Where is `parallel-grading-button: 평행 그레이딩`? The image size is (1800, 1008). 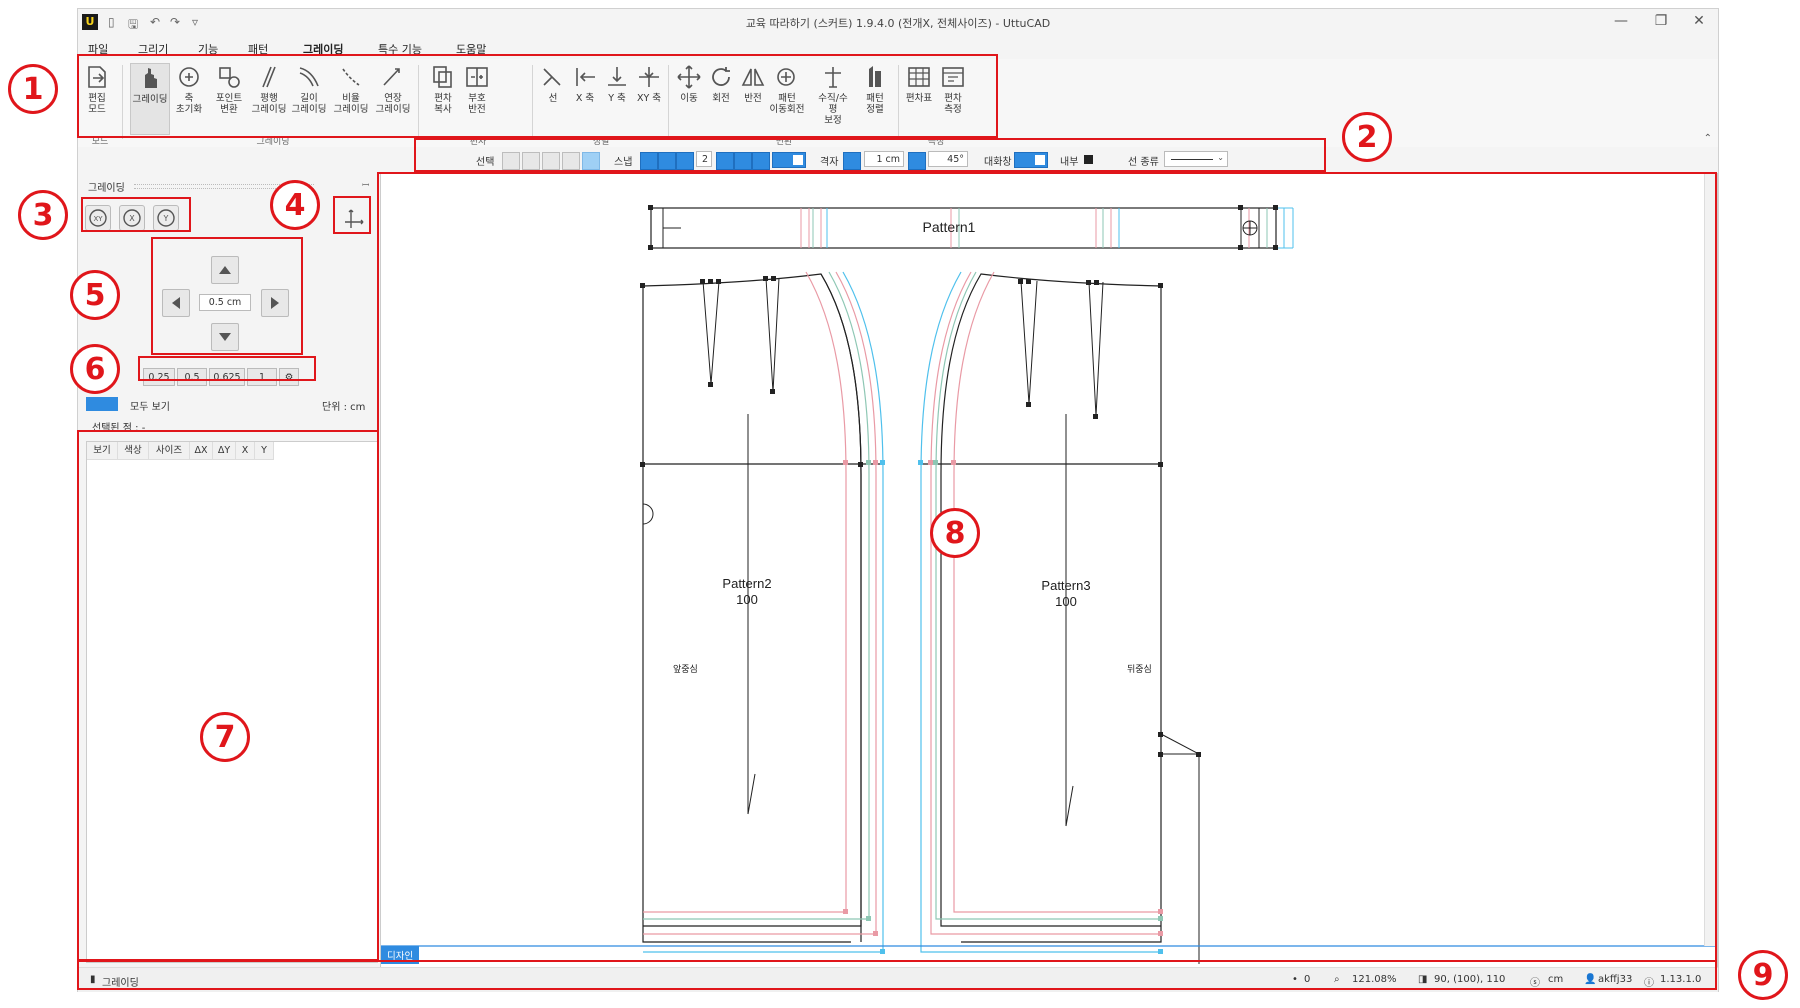 parallel-grading-button: 평행 그레이딩 is located at coordinates (269, 98).